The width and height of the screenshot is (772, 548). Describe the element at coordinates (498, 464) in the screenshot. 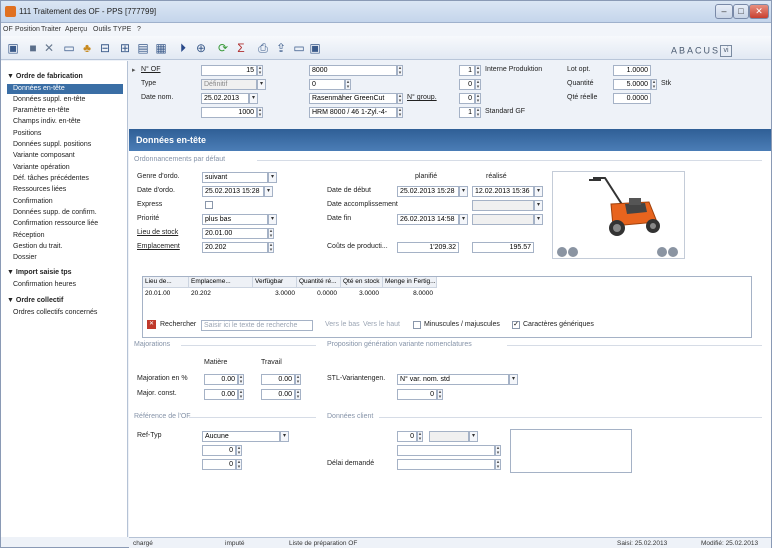

I see `delai-spinner: ▴ ▾` at that location.